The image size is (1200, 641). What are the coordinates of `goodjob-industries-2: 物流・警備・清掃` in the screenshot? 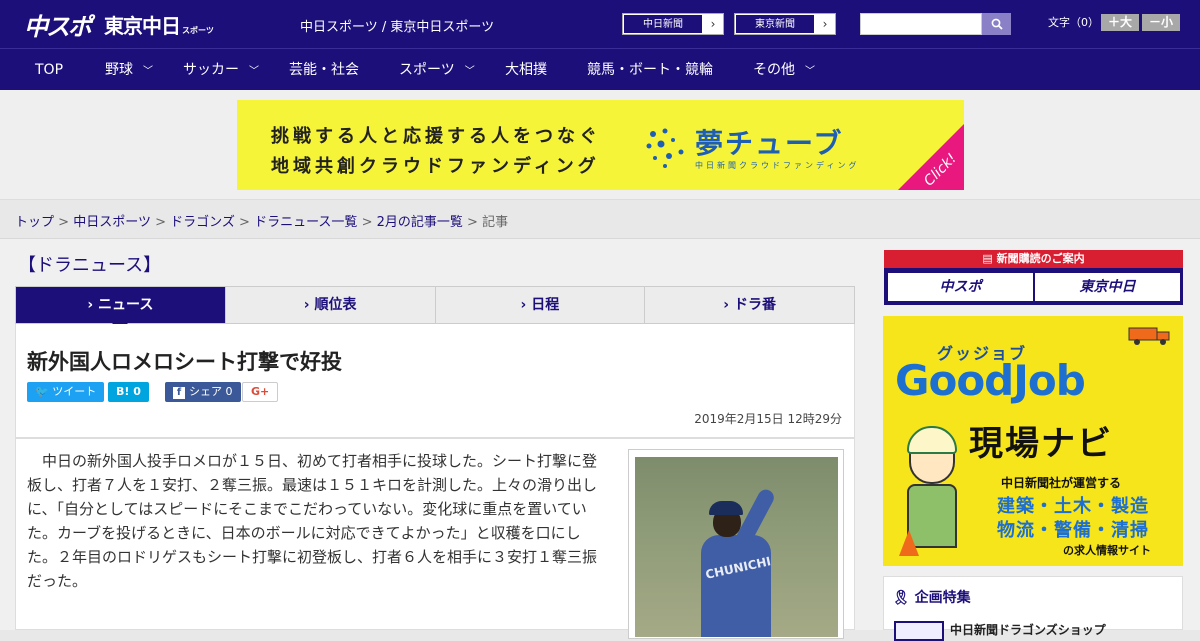 It's located at (1073, 530).